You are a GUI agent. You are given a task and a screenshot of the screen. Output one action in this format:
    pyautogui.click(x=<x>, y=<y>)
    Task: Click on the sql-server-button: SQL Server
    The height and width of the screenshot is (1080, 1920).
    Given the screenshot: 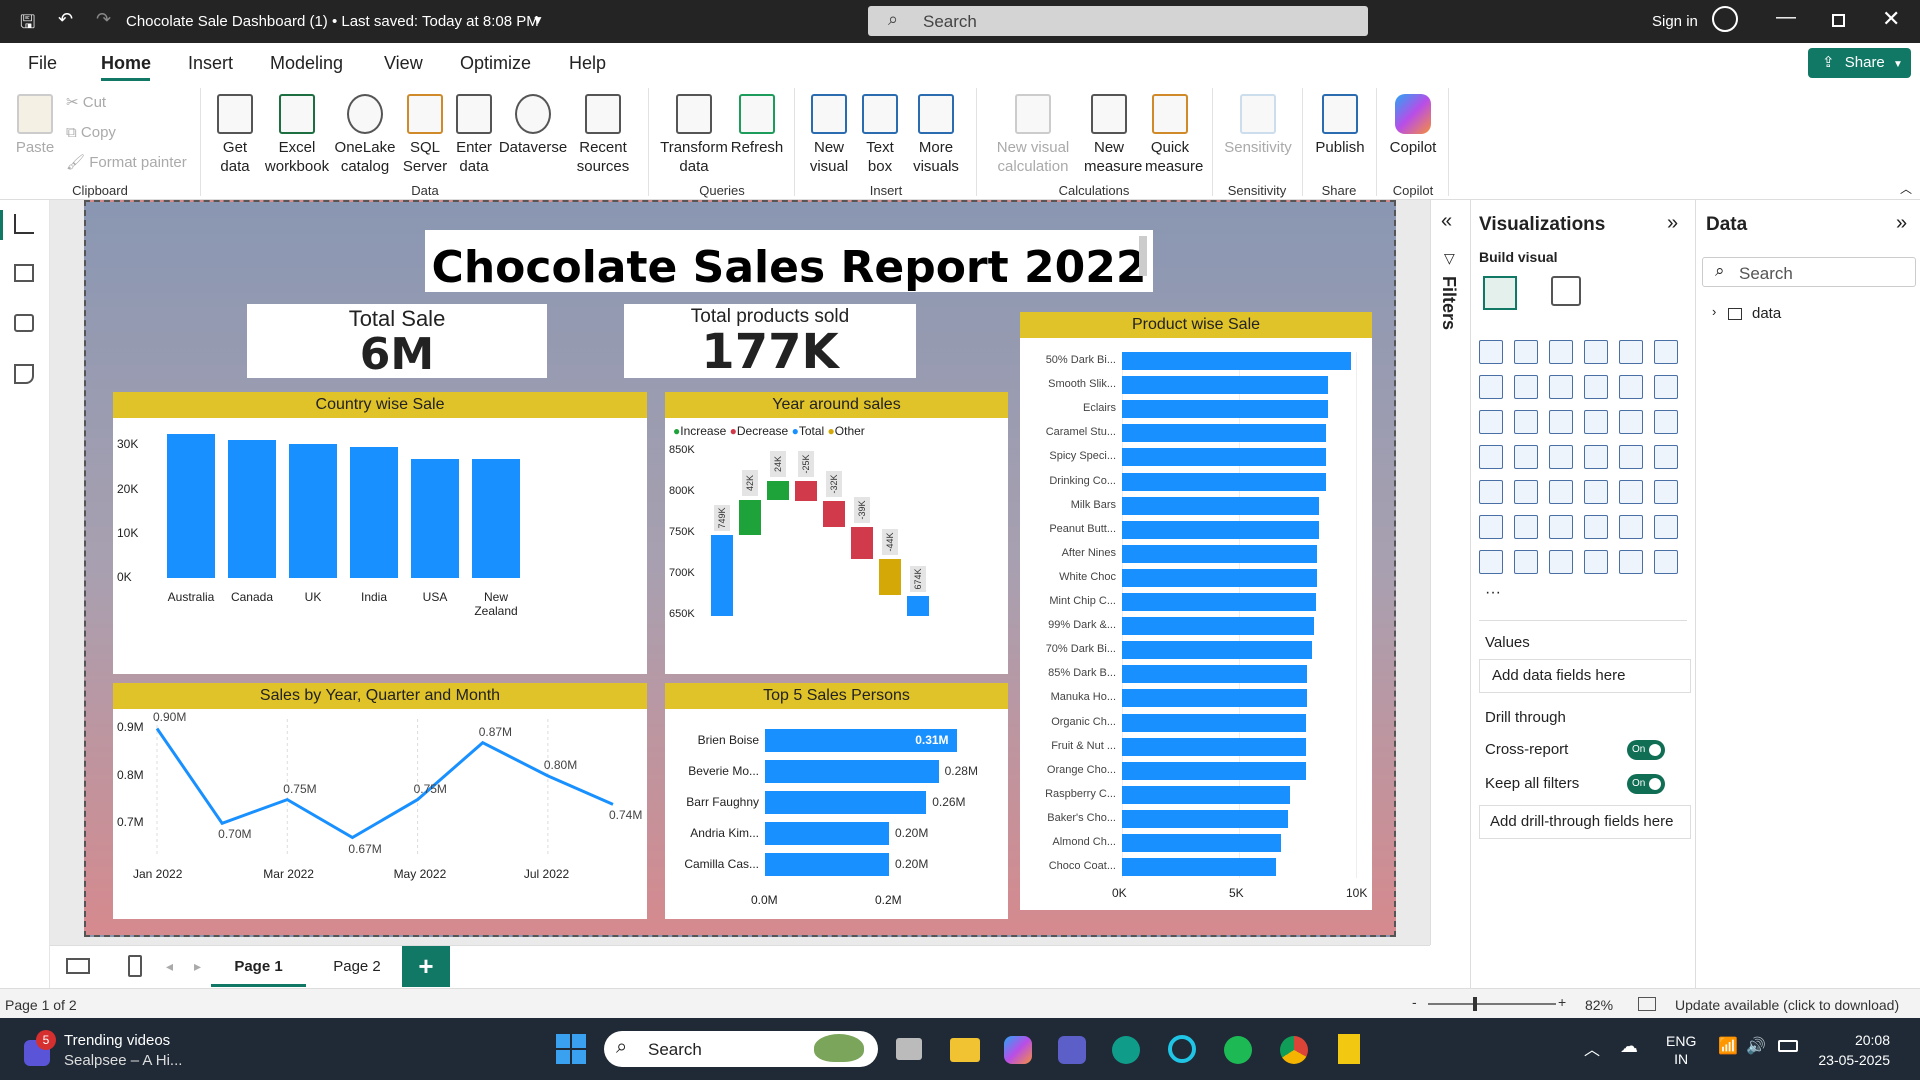 What is the action you would take?
    pyautogui.click(x=425, y=135)
    